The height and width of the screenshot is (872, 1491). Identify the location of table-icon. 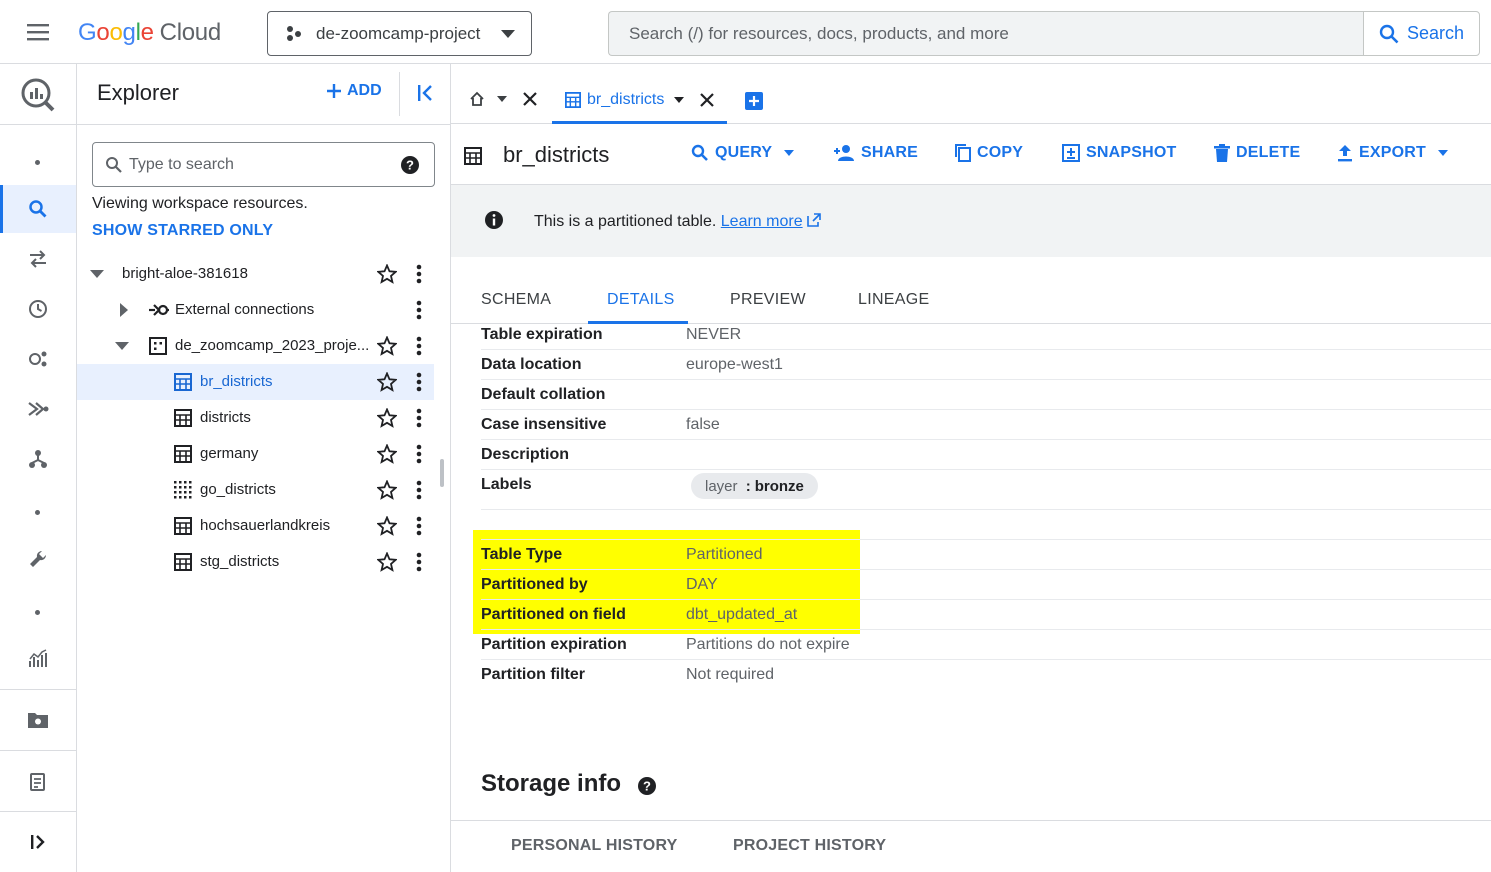
(183, 418).